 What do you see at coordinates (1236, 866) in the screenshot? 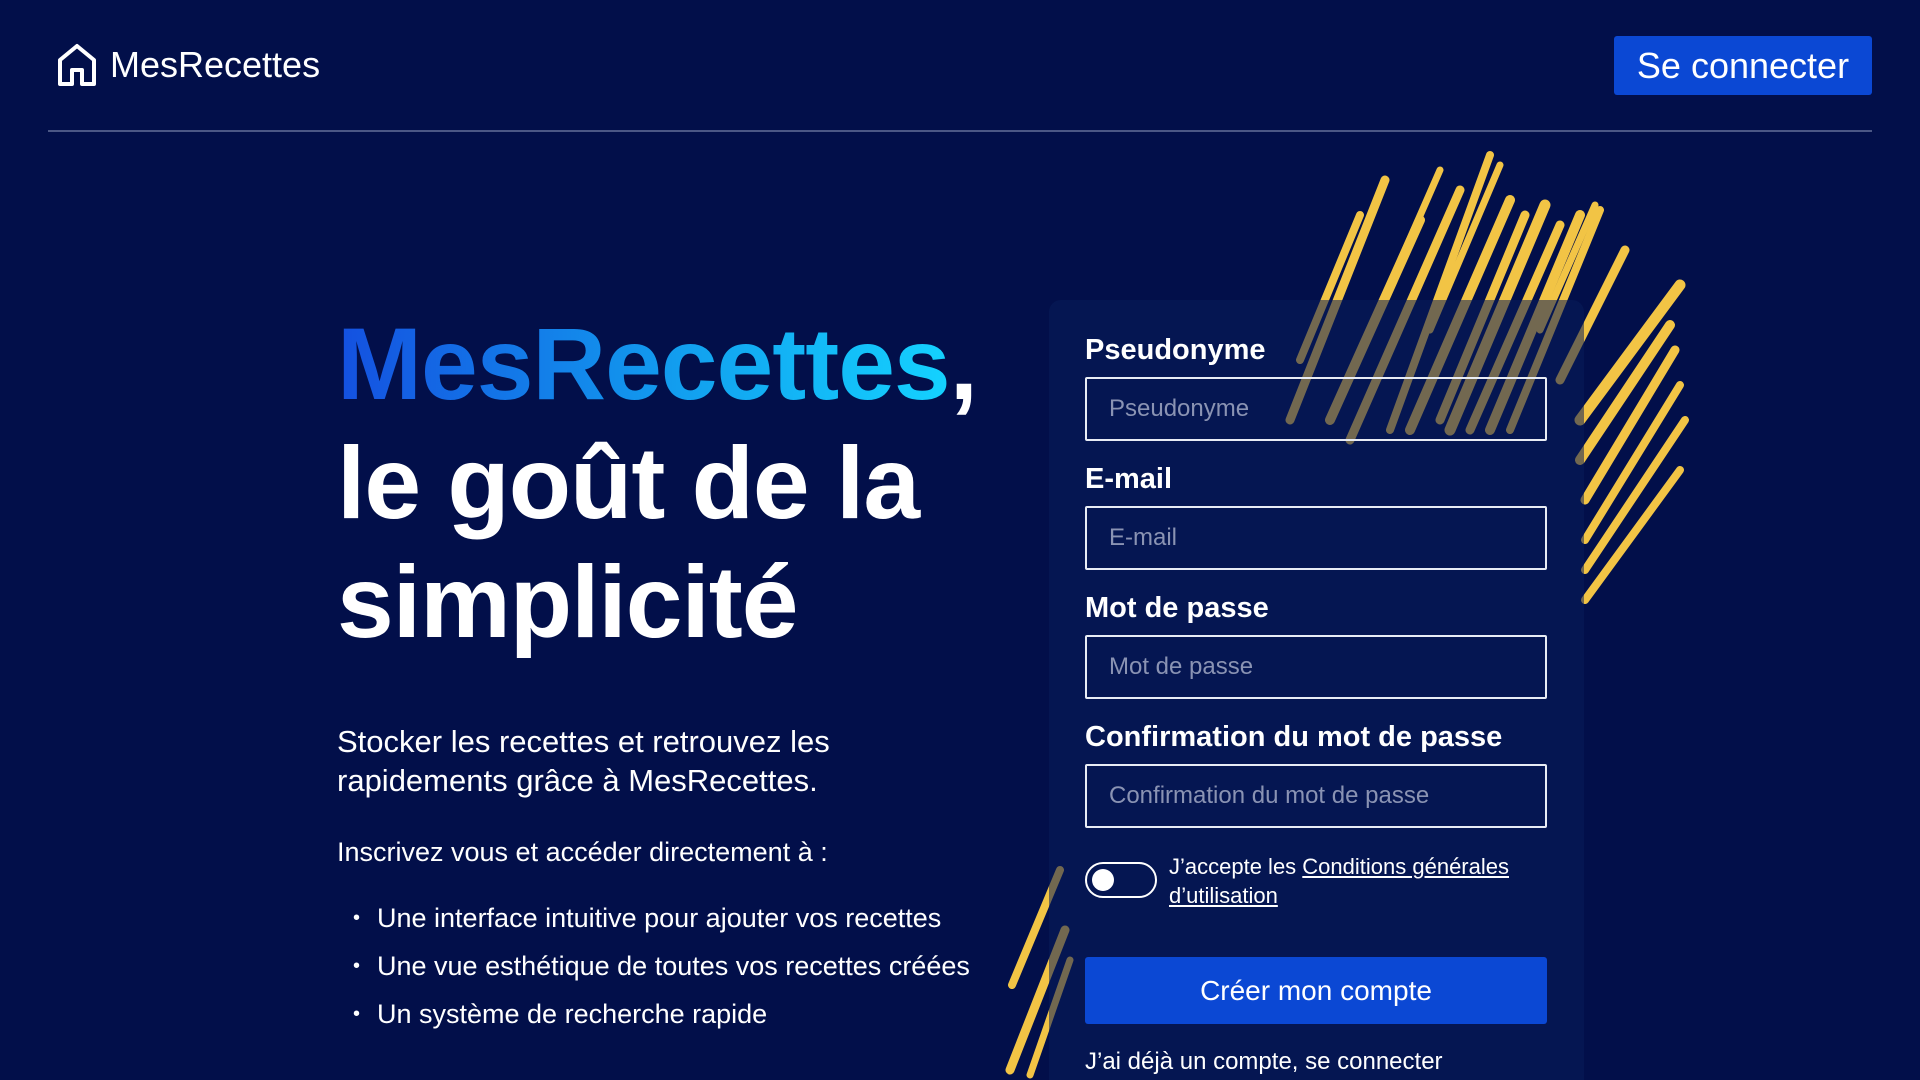
I see `terms-prefix: J’accepte les` at bounding box center [1236, 866].